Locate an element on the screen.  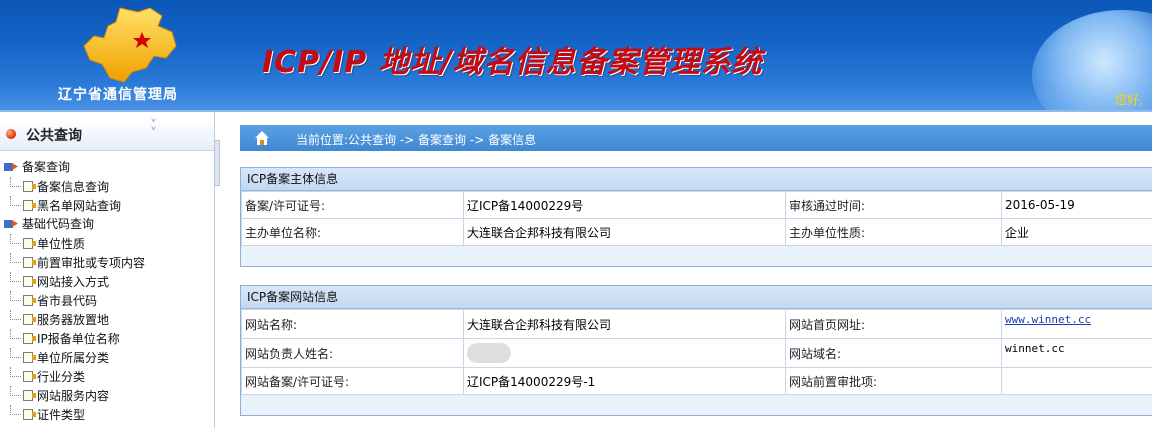
breadcrumb-prefix: 当前位置: is located at coordinates (322, 140).